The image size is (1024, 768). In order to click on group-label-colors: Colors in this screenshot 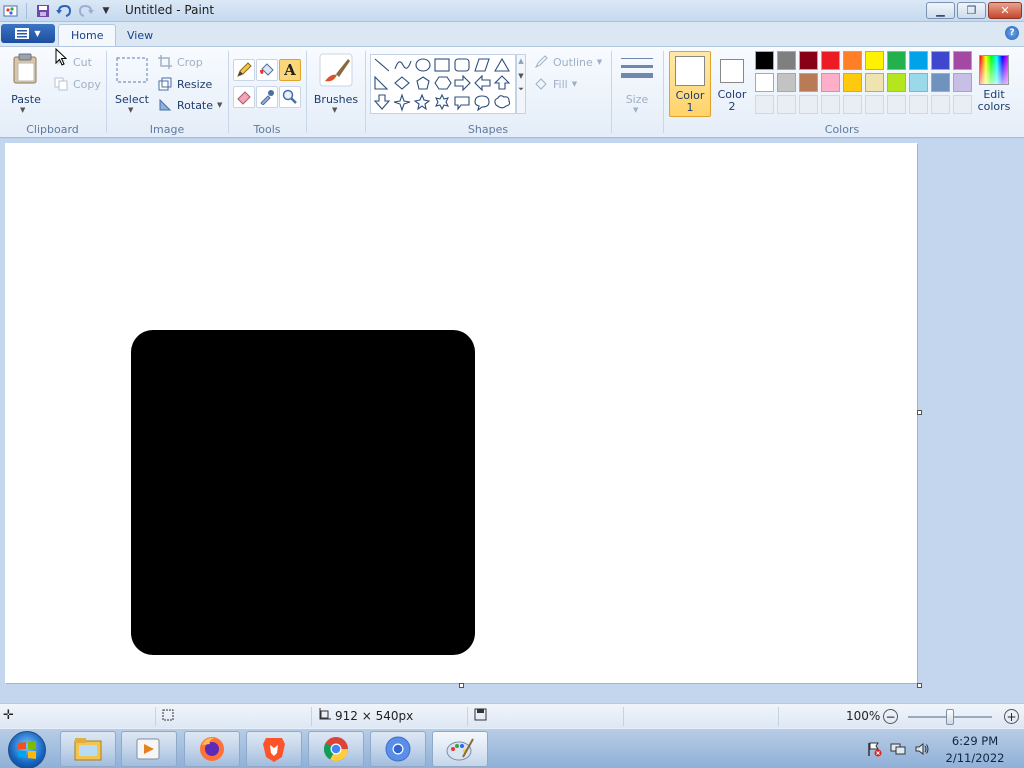, I will do `click(842, 129)`.